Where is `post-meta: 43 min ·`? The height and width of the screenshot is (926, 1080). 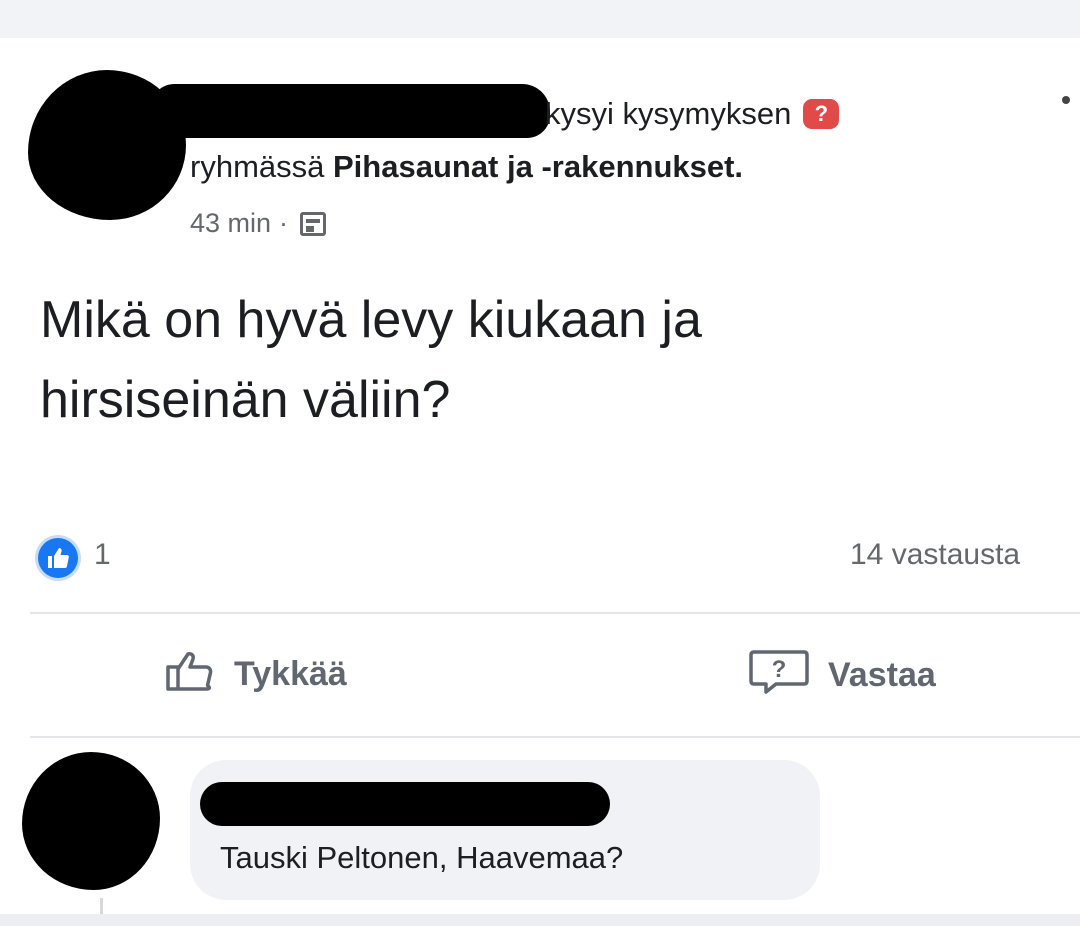
post-meta: 43 min · is located at coordinates (258, 223).